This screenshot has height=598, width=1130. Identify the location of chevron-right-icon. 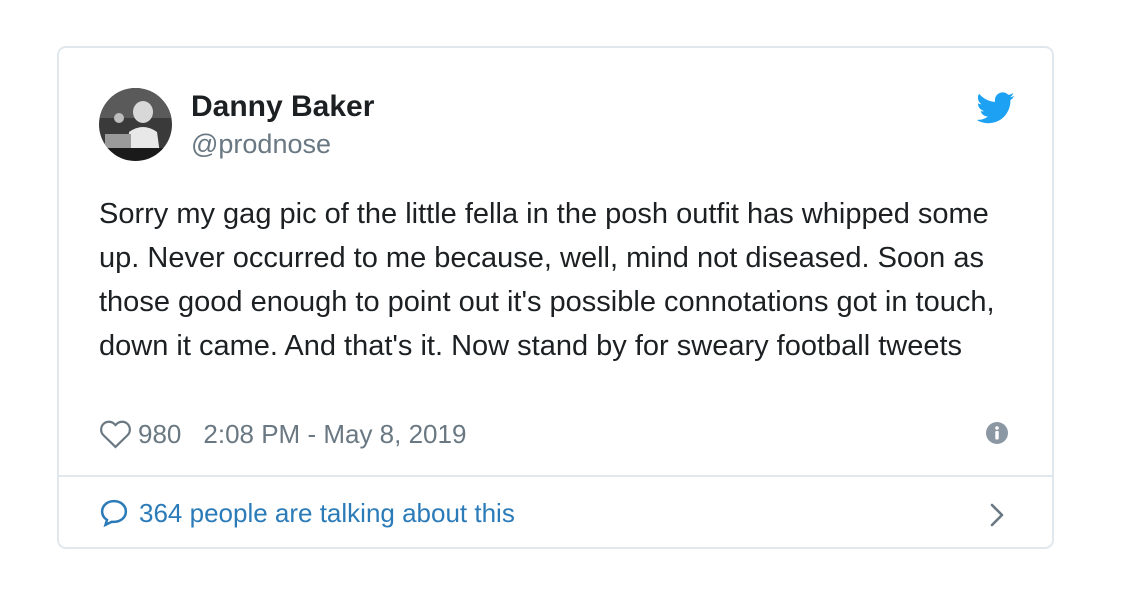
(997, 515).